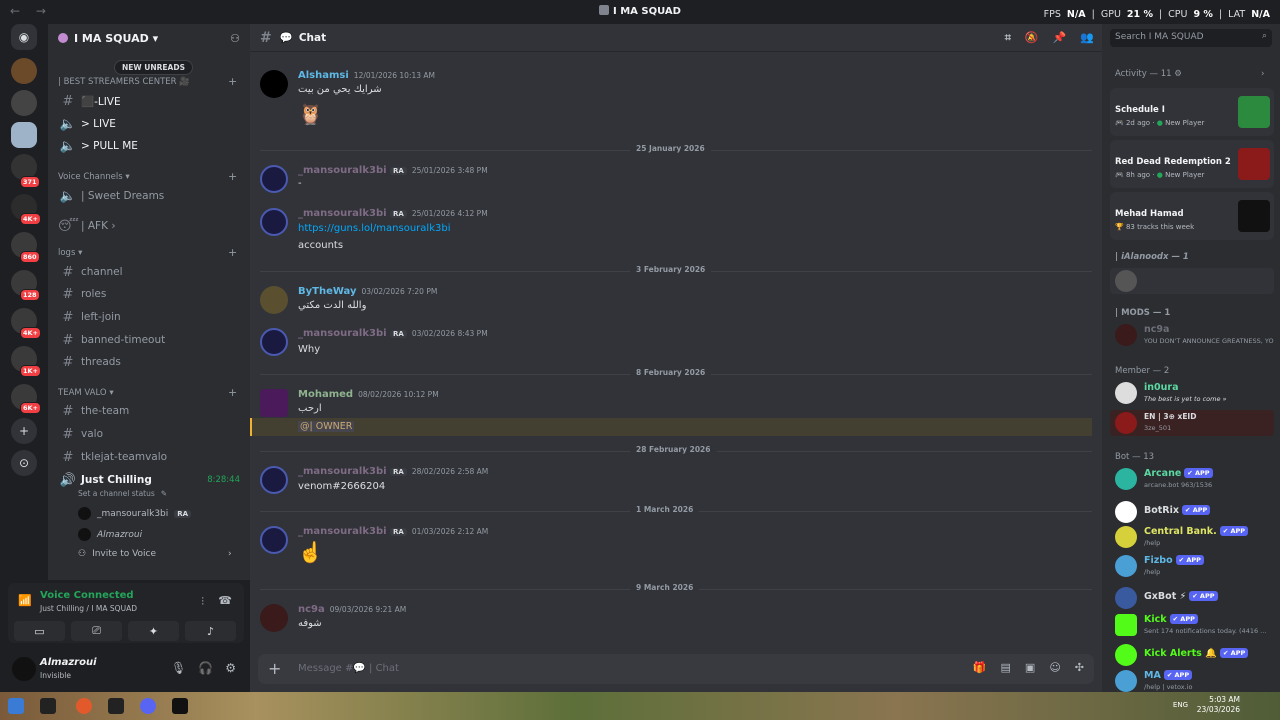 Image resolution: width=1280 pixels, height=720 pixels. What do you see at coordinates (149, 457) in the screenshot?
I see `channel-item: # tklejat-teamvalo` at bounding box center [149, 457].